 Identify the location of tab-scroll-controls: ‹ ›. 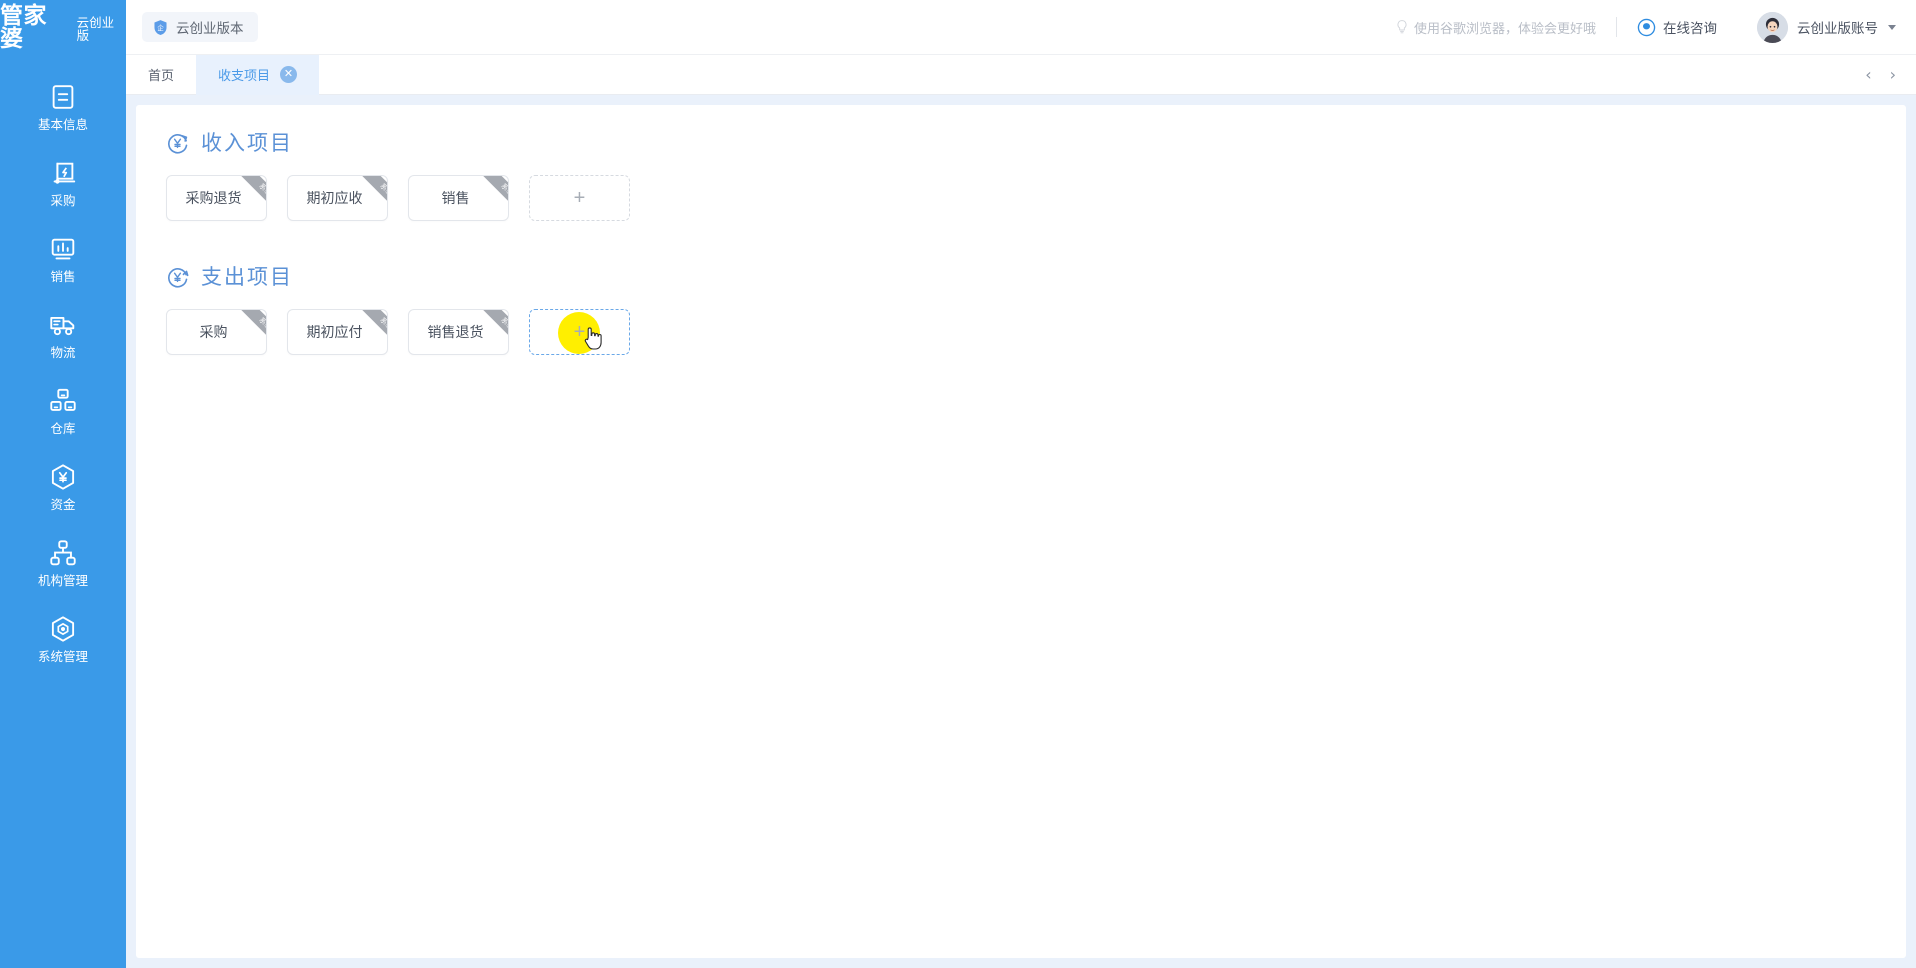
(1890, 74).